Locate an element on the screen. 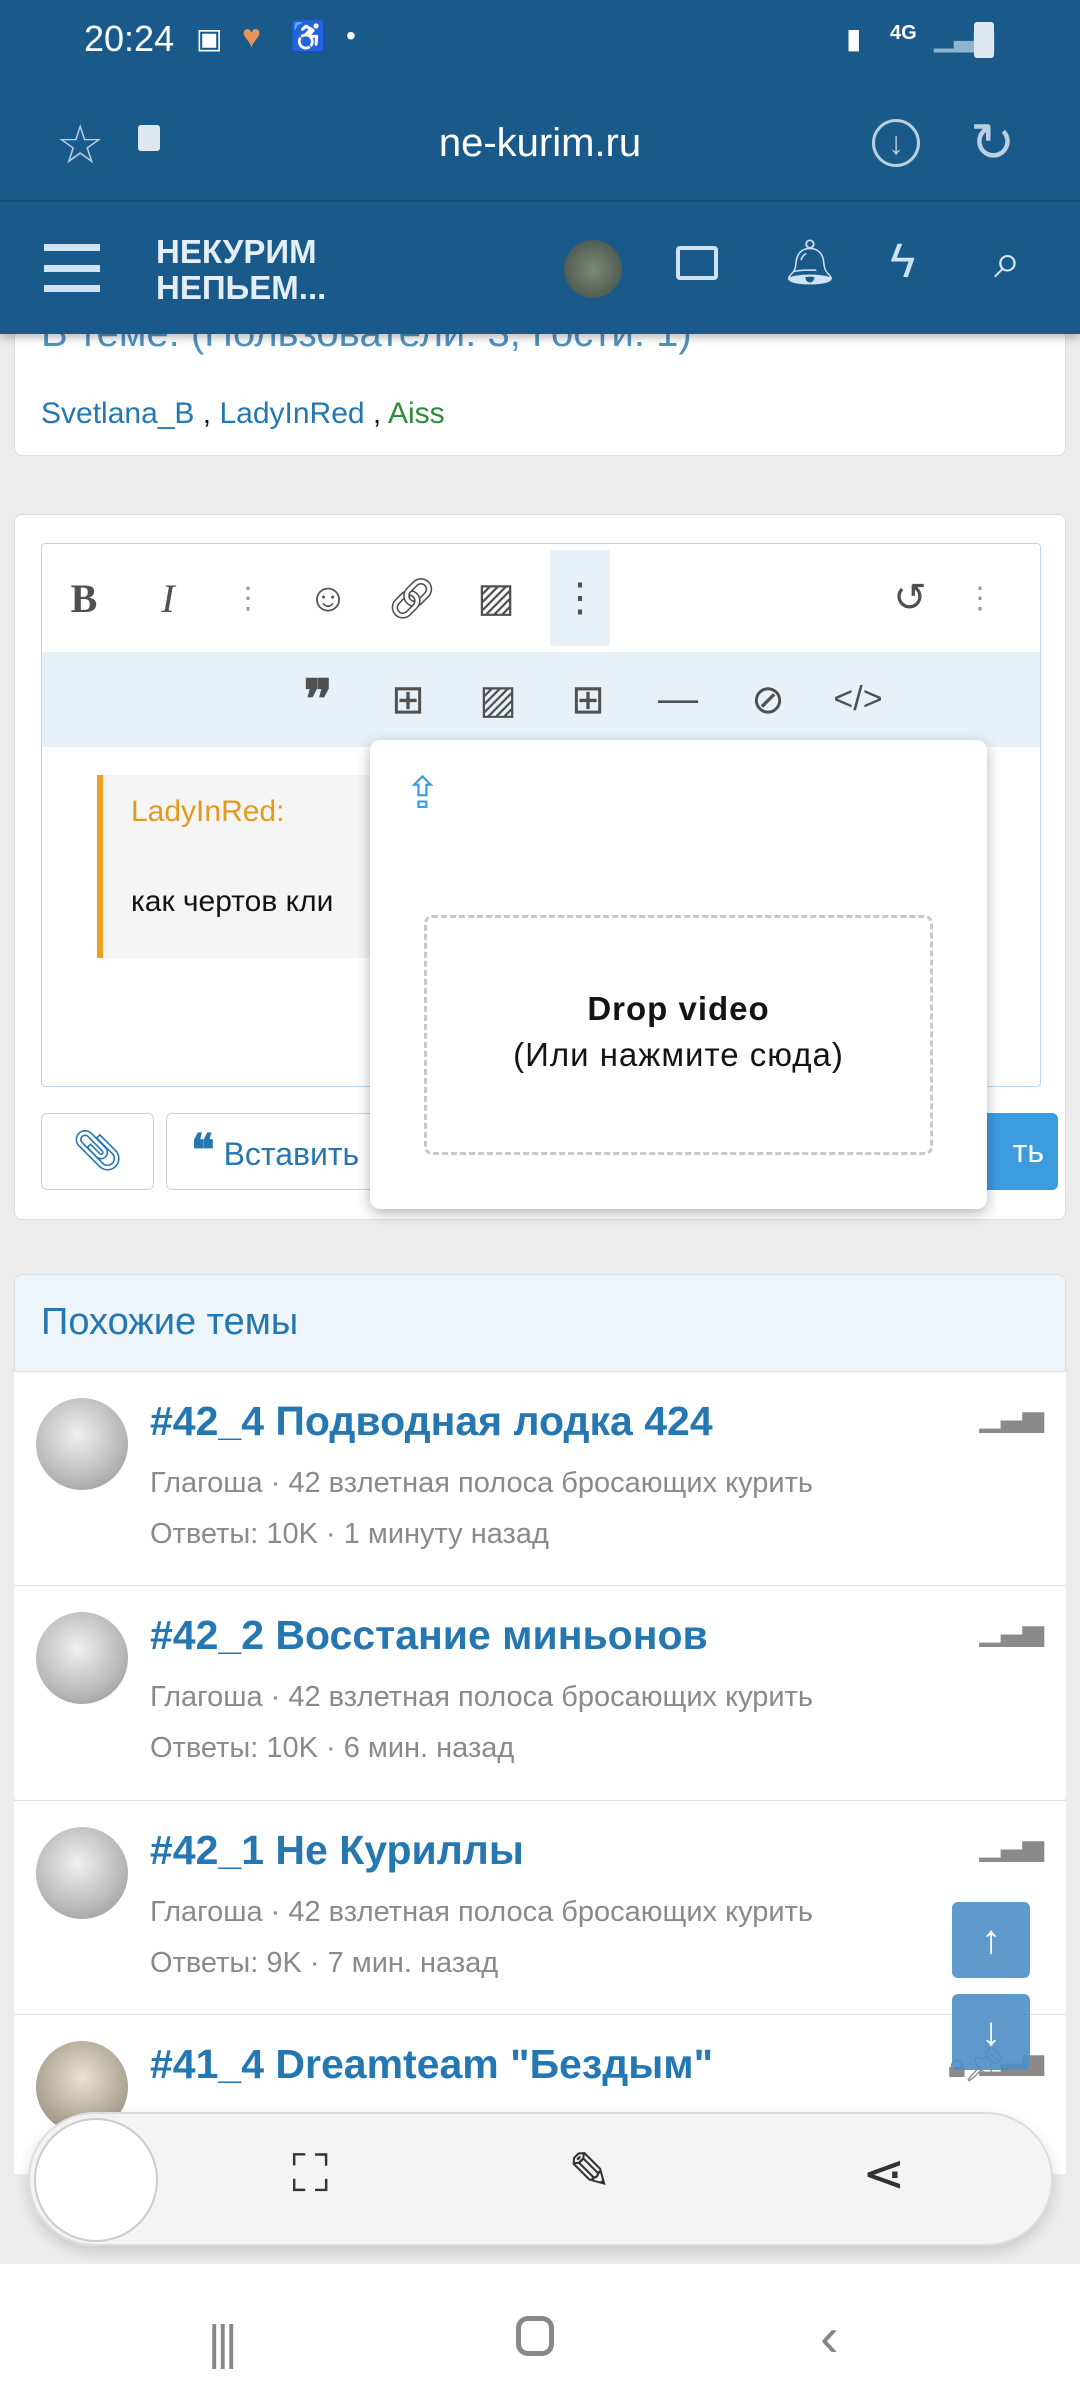 This screenshot has width=1080, height=2400. image-icon: ▨ is located at coordinates (496, 598).